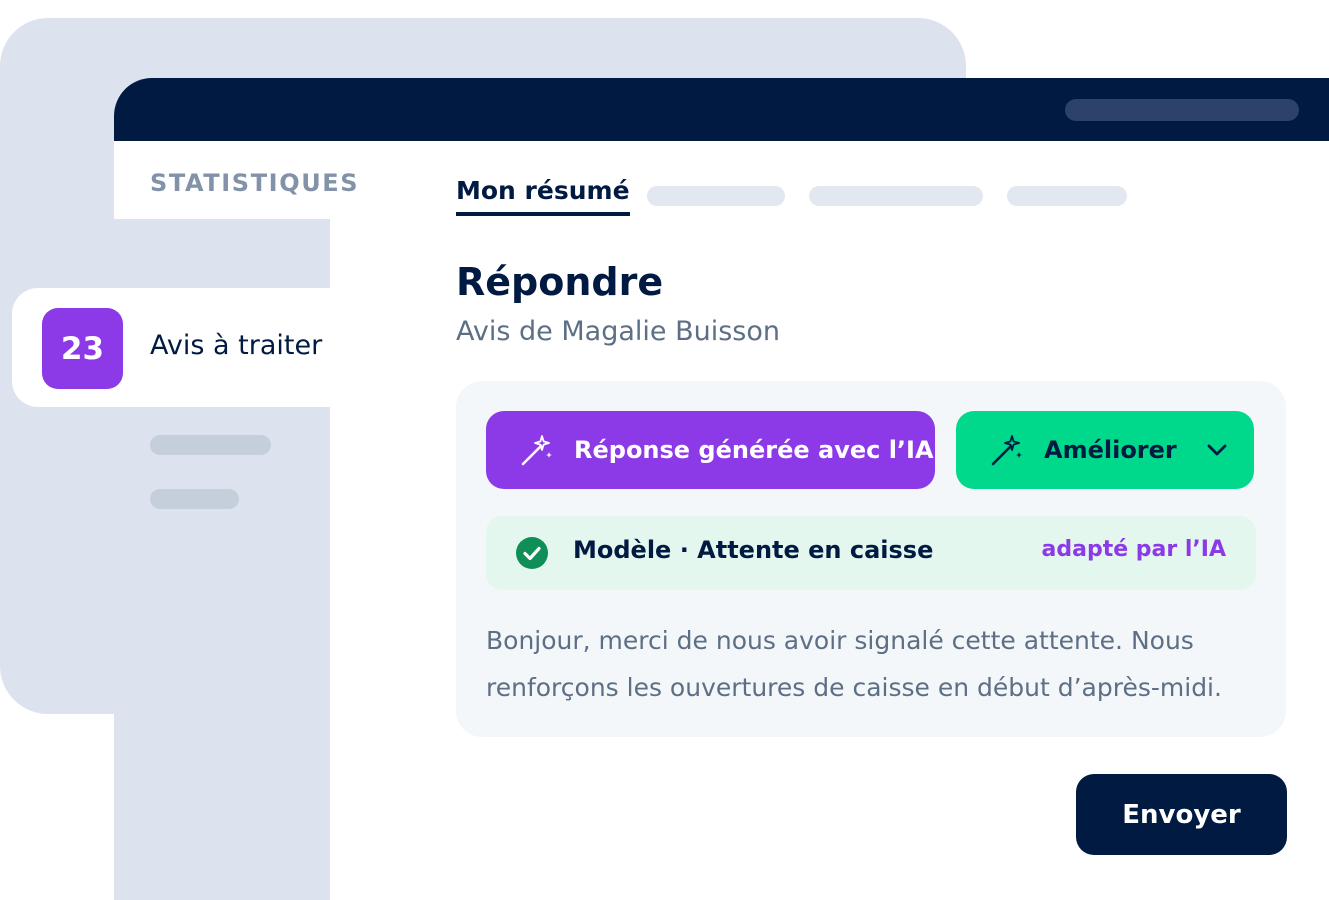 Image resolution: width=1329 pixels, height=900 pixels. What do you see at coordinates (255, 183) in the screenshot?
I see `sidebar-section-title: STATISTIQUES` at bounding box center [255, 183].